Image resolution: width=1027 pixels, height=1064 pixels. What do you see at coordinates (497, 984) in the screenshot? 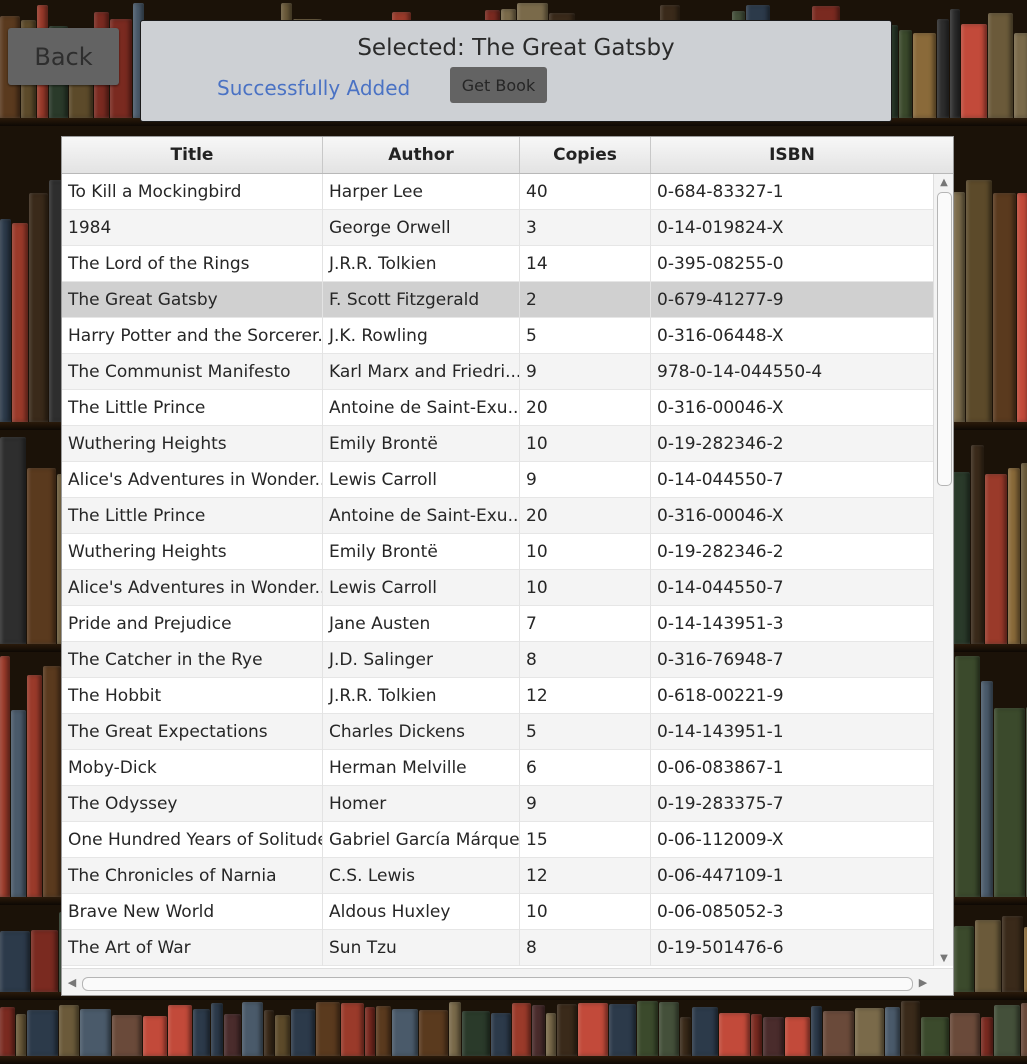
I see `horizontal-scroll-thumb` at bounding box center [497, 984].